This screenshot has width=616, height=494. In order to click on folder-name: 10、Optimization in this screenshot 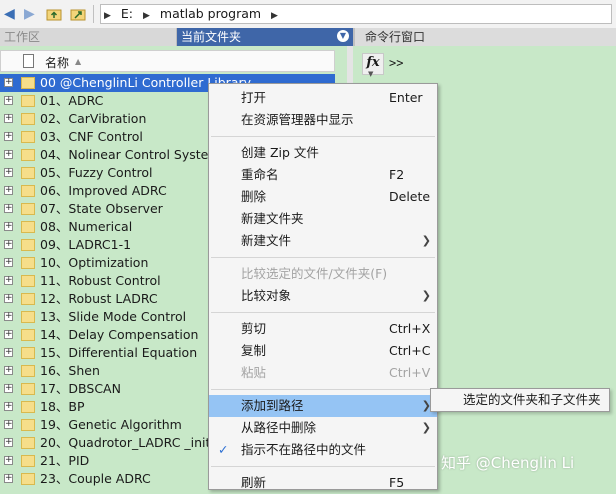, I will do `click(94, 262)`.